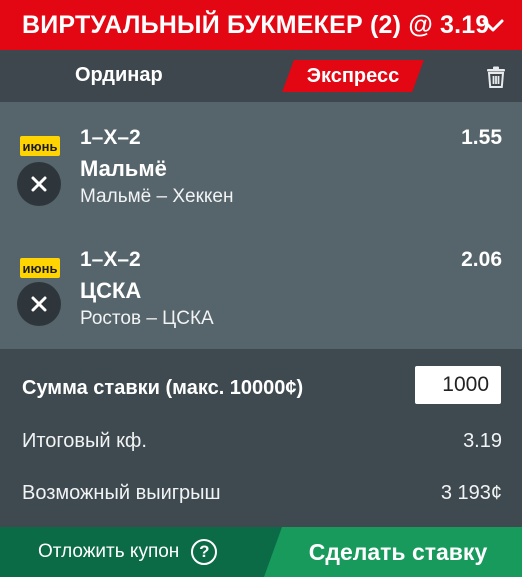 This screenshot has width=522, height=577. What do you see at coordinates (256, 24) in the screenshot?
I see `betslip-title: ВИРТУАЛЬНЫЙ БУКМЕКЕР (2) @ 3.19` at bounding box center [256, 24].